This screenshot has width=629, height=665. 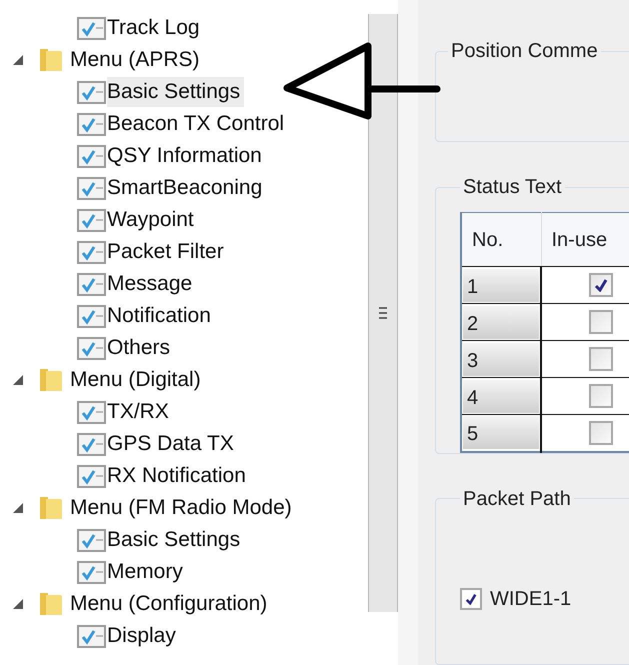 What do you see at coordinates (512, 187) in the screenshot?
I see `group-title: Status Text` at bounding box center [512, 187].